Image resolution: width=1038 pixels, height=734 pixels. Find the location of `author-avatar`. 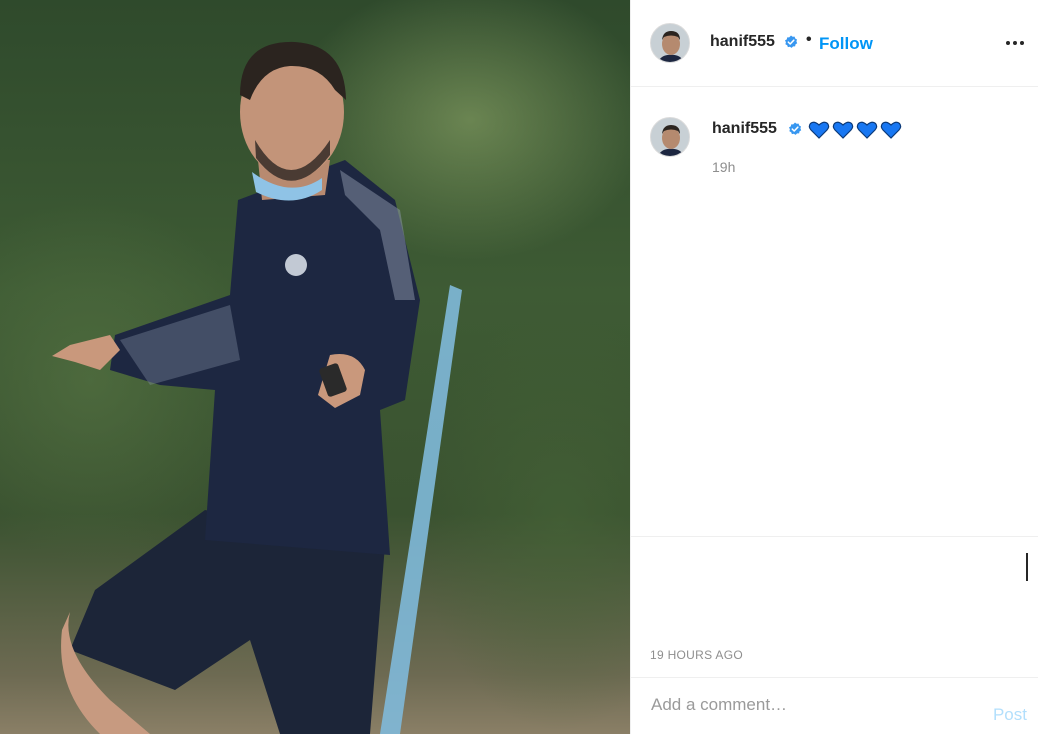

author-avatar is located at coordinates (670, 43).